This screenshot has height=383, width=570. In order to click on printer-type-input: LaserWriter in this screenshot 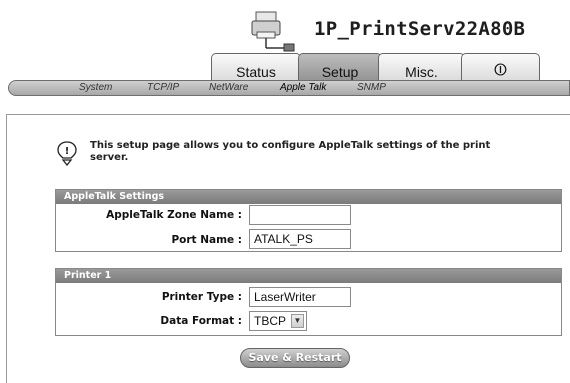, I will do `click(300, 297)`.